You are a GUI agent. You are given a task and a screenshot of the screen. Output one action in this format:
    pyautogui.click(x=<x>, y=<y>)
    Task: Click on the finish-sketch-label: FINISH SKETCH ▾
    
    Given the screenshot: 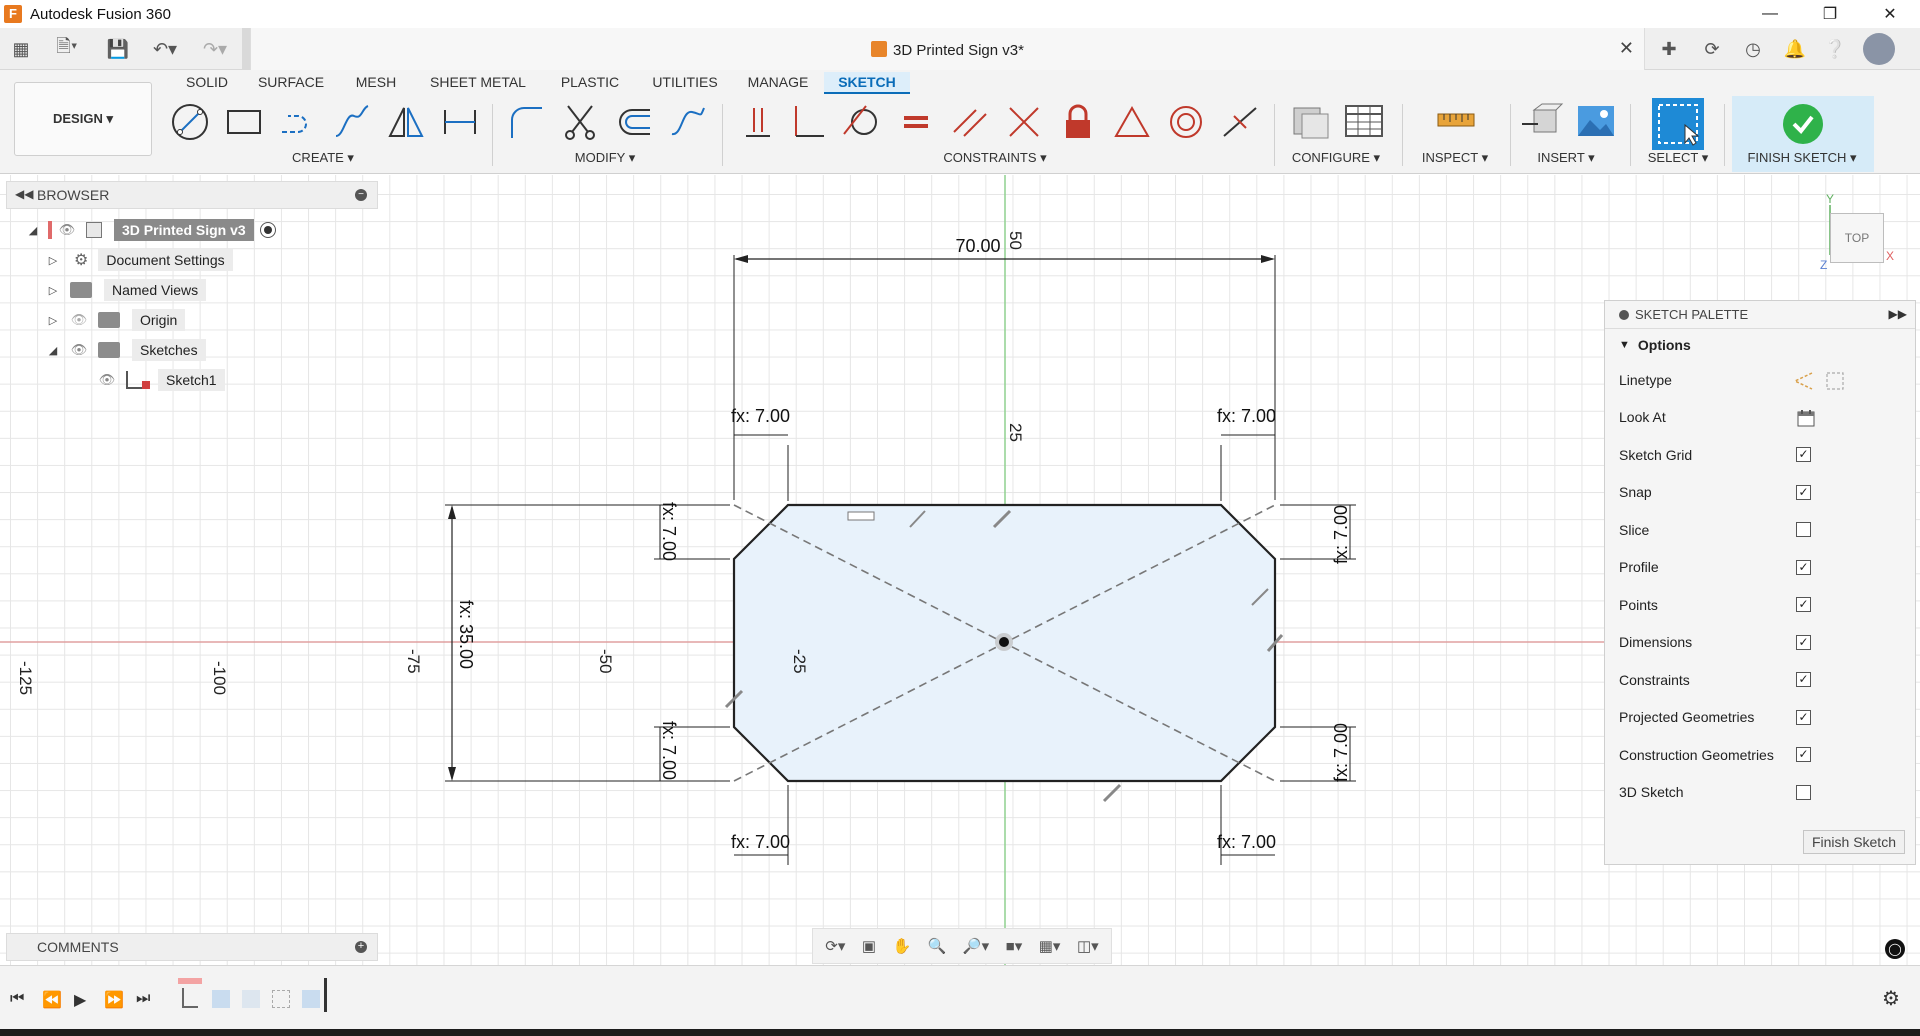 What is the action you would take?
    pyautogui.click(x=1801, y=158)
    